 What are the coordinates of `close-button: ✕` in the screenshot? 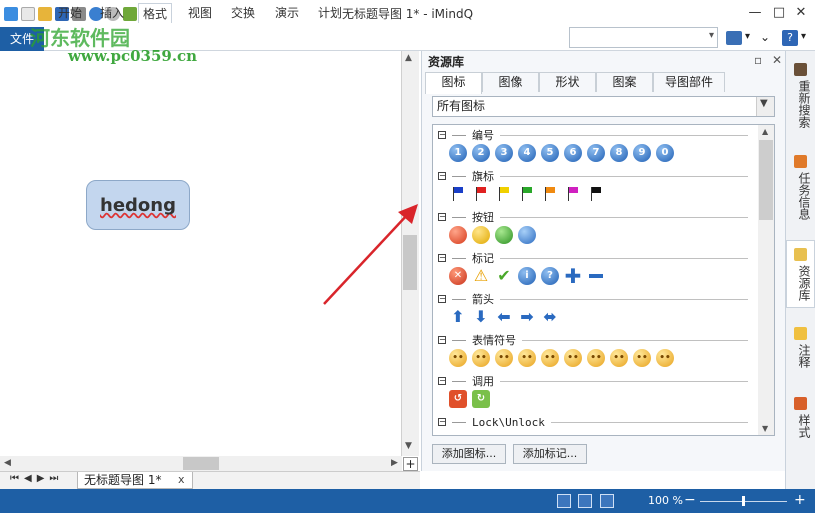 It's located at (801, 13).